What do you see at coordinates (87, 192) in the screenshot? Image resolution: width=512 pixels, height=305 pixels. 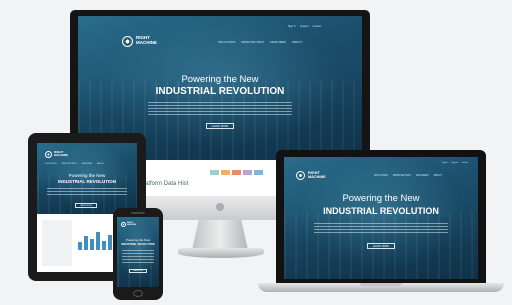 I see `tablet-hero-paragraph` at bounding box center [87, 192].